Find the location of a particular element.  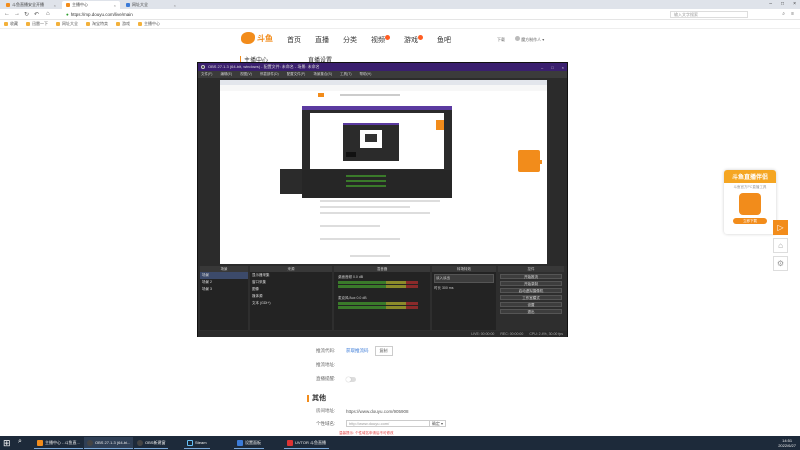

scene-item: 场景 2 is located at coordinates (224, 282).